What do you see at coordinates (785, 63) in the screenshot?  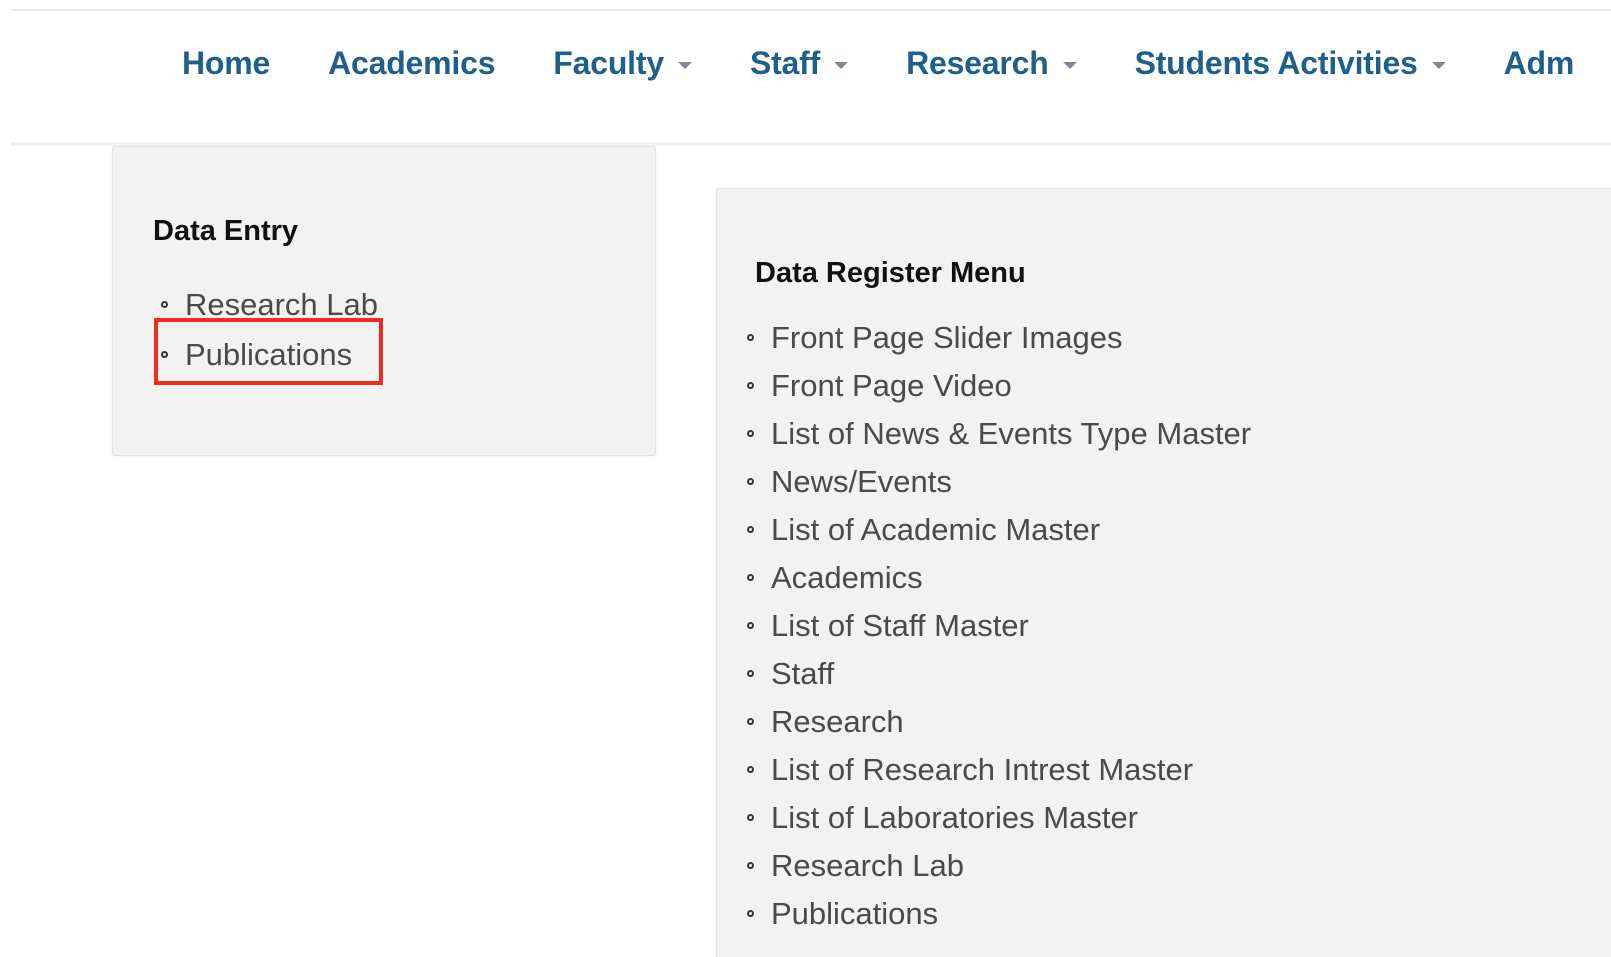 I see `nav-item-label: Staff` at bounding box center [785, 63].